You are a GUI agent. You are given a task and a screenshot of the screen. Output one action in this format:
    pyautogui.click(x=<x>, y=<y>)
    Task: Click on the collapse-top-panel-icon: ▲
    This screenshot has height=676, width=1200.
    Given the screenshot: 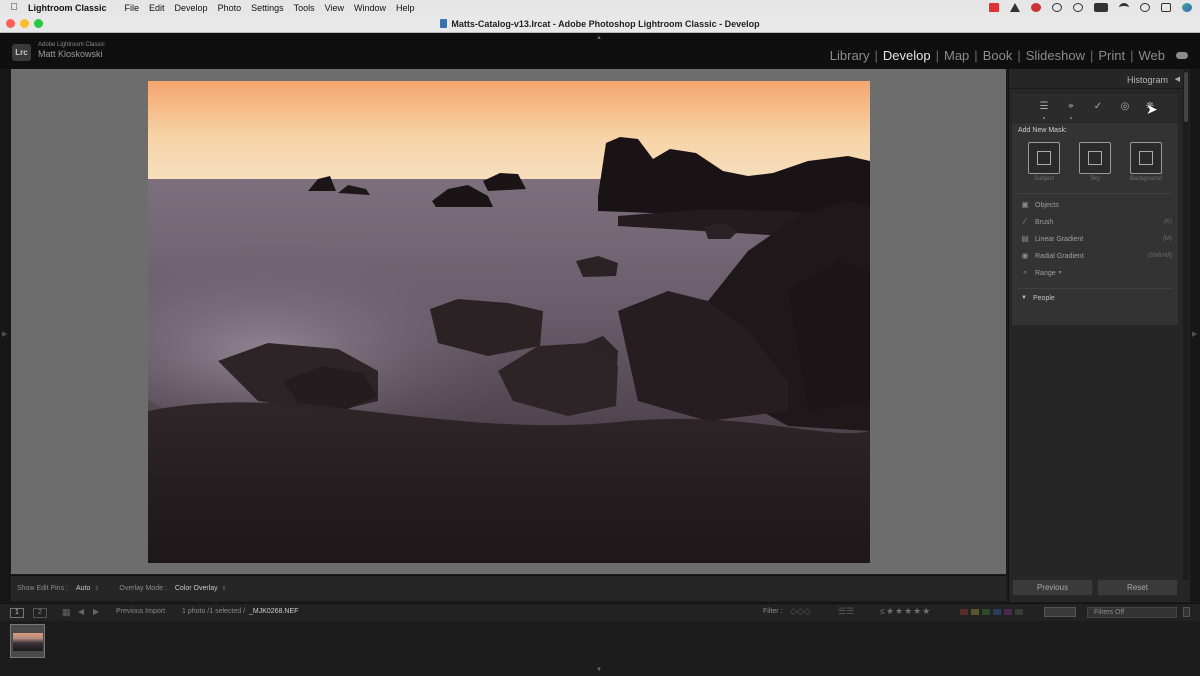 What is the action you would take?
    pyautogui.click(x=599, y=38)
    